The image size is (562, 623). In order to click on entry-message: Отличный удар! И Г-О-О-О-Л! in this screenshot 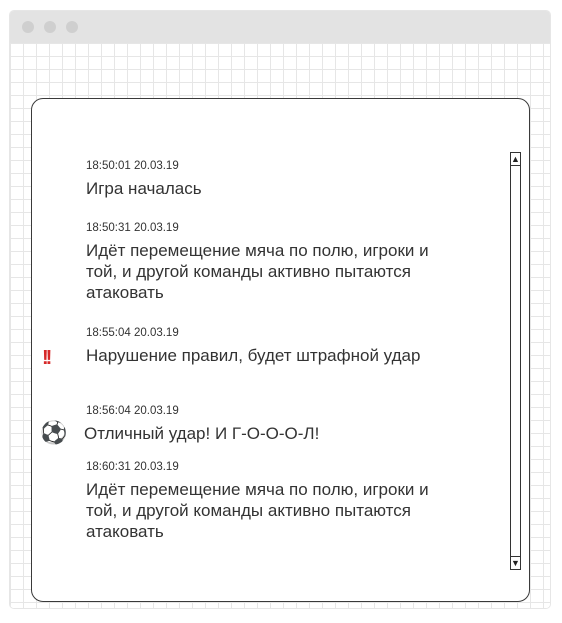, I will do `click(202, 433)`.